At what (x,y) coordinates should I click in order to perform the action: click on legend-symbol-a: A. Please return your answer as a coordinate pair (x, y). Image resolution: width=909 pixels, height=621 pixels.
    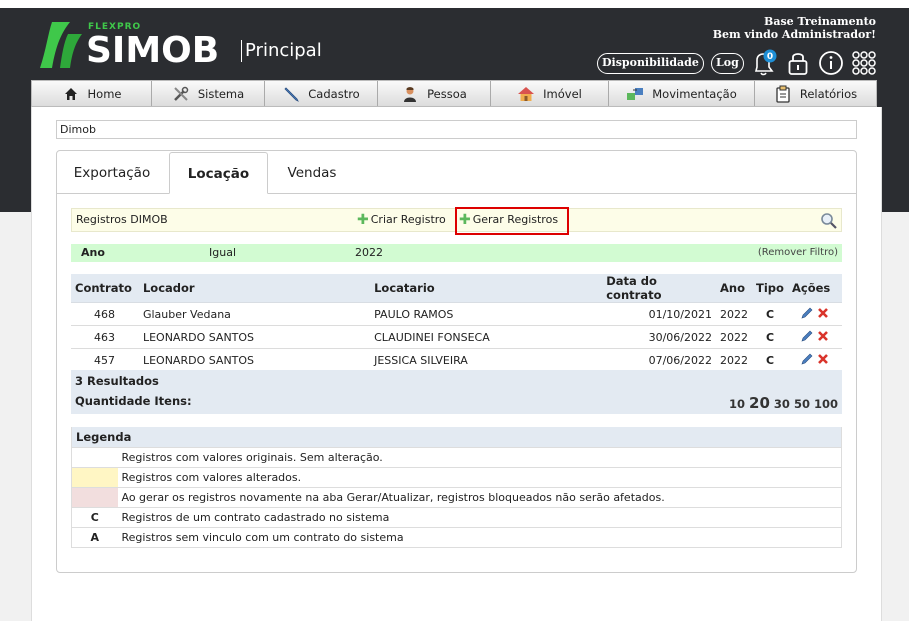
    Looking at the image, I should click on (94, 537).